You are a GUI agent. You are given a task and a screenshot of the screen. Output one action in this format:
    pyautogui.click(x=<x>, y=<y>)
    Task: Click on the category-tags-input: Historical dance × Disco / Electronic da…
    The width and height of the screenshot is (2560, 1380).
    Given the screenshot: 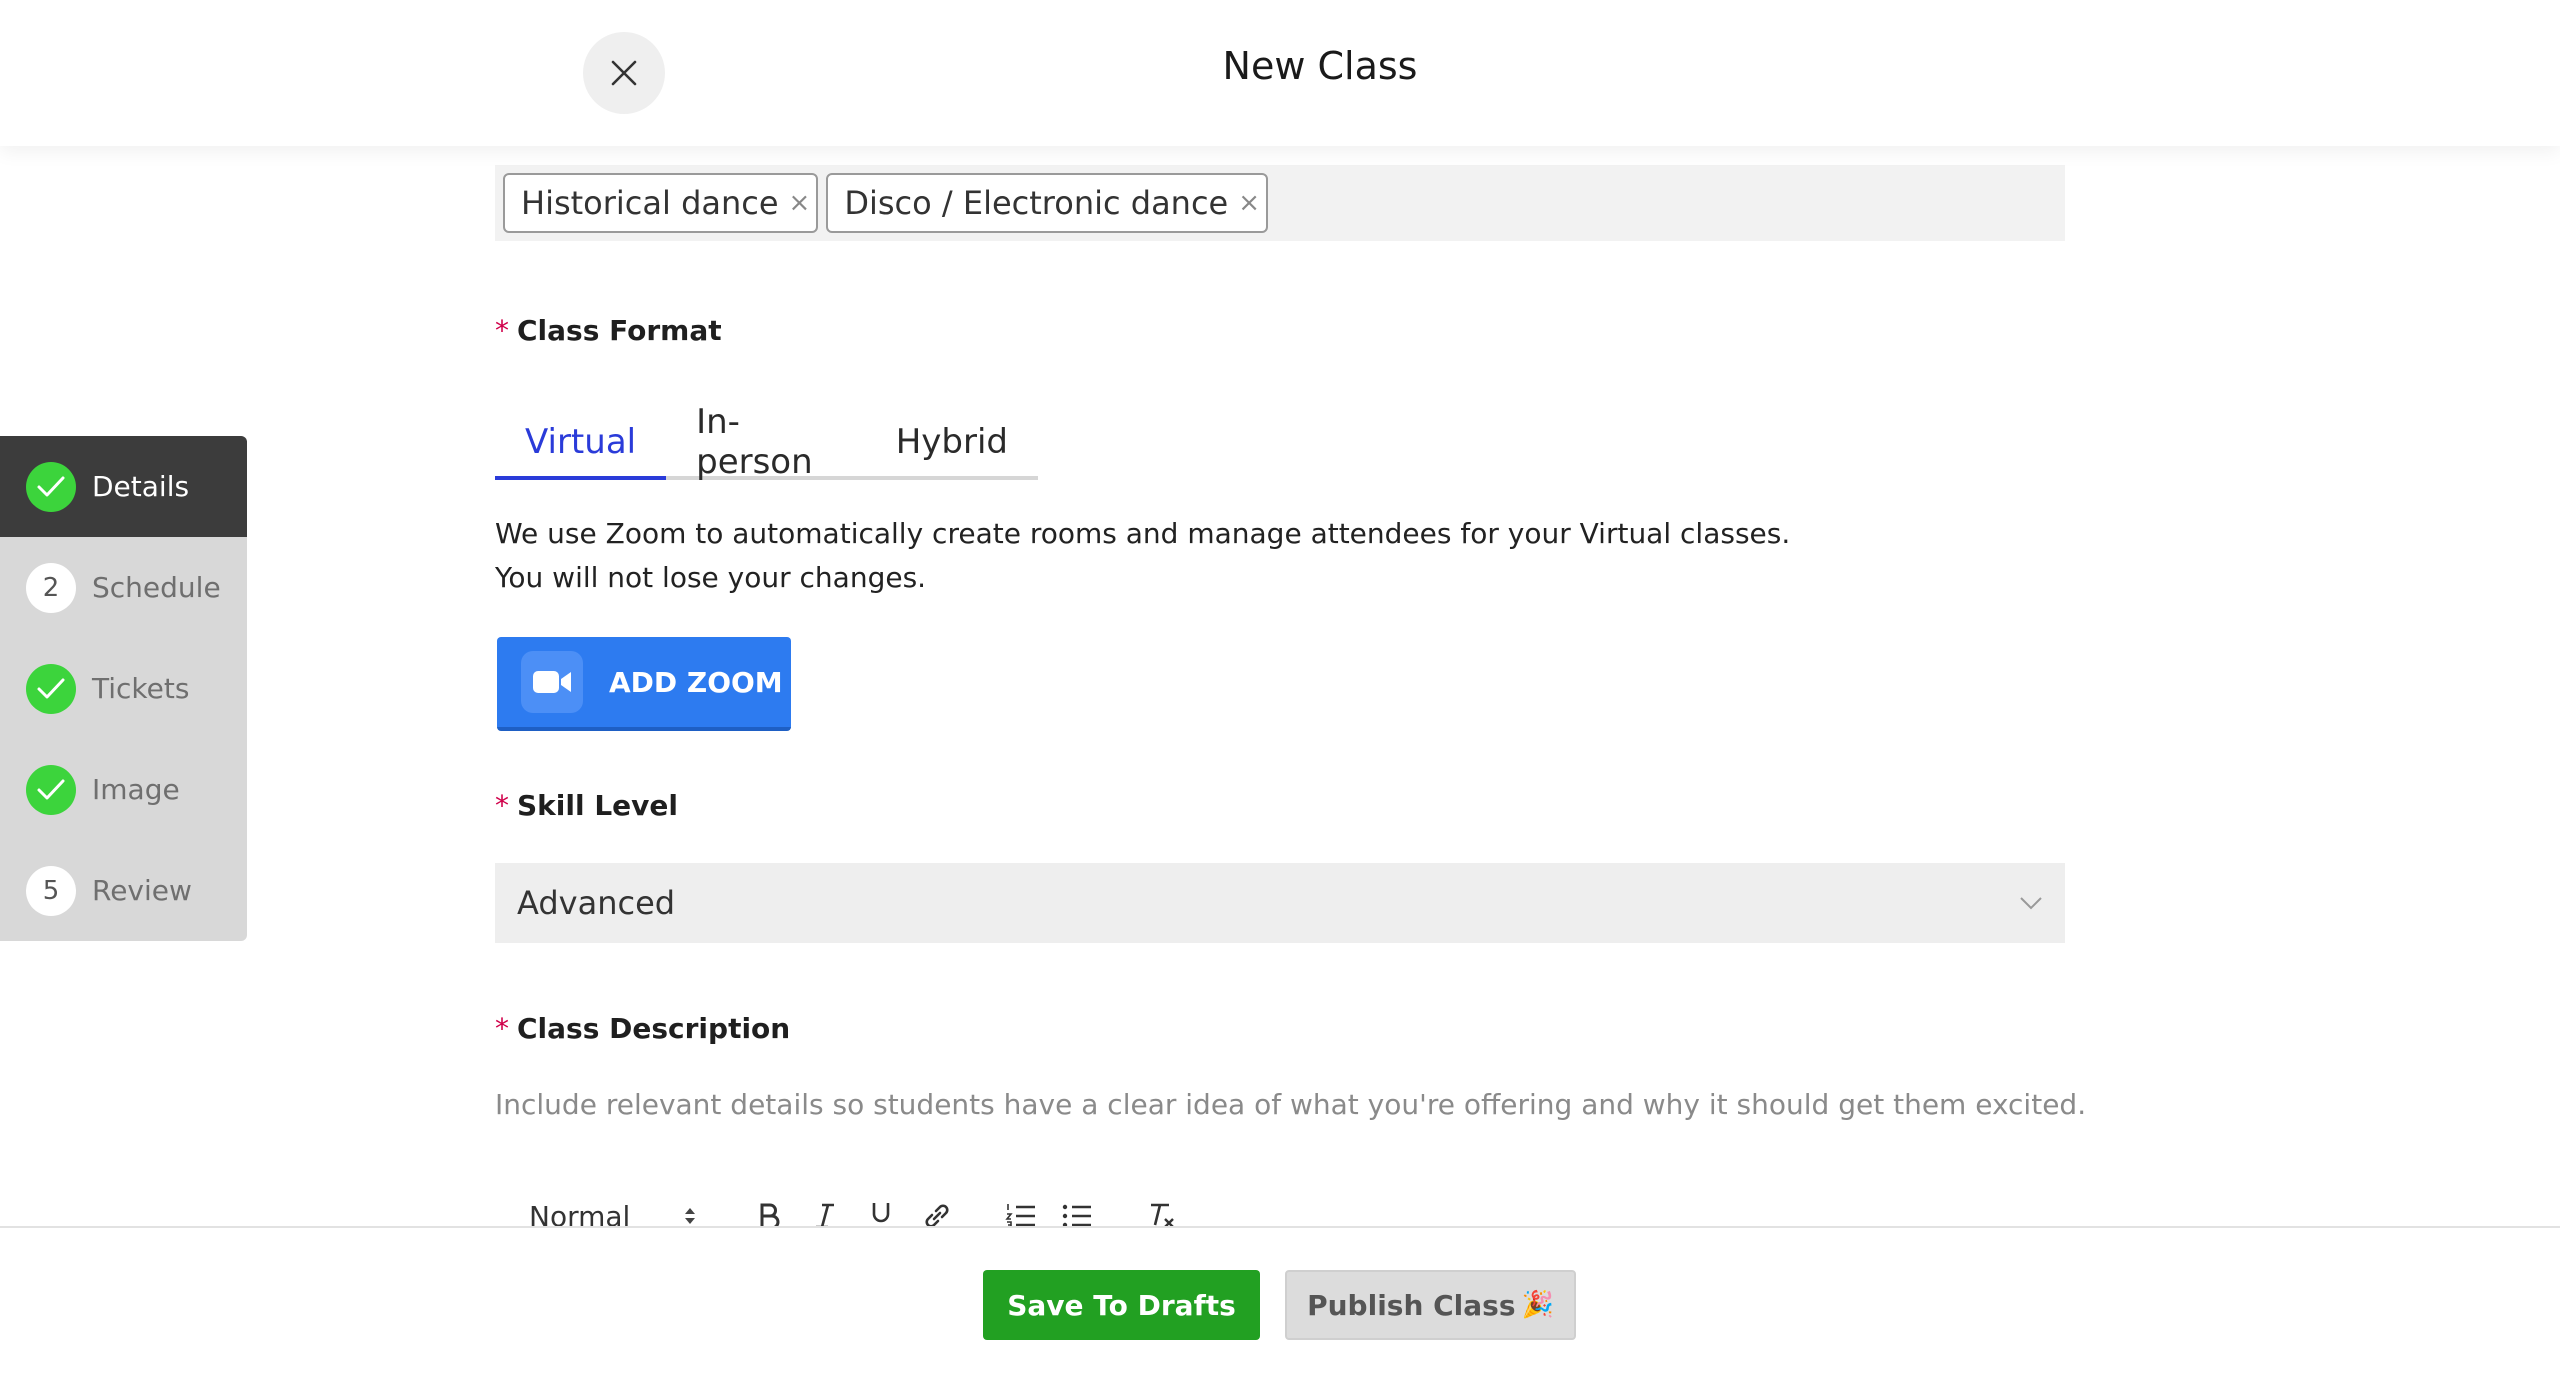 What is the action you would take?
    pyautogui.click(x=1280, y=203)
    